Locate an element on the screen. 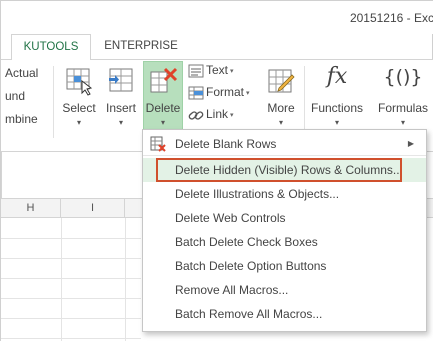  format-icon is located at coordinates (196, 93).